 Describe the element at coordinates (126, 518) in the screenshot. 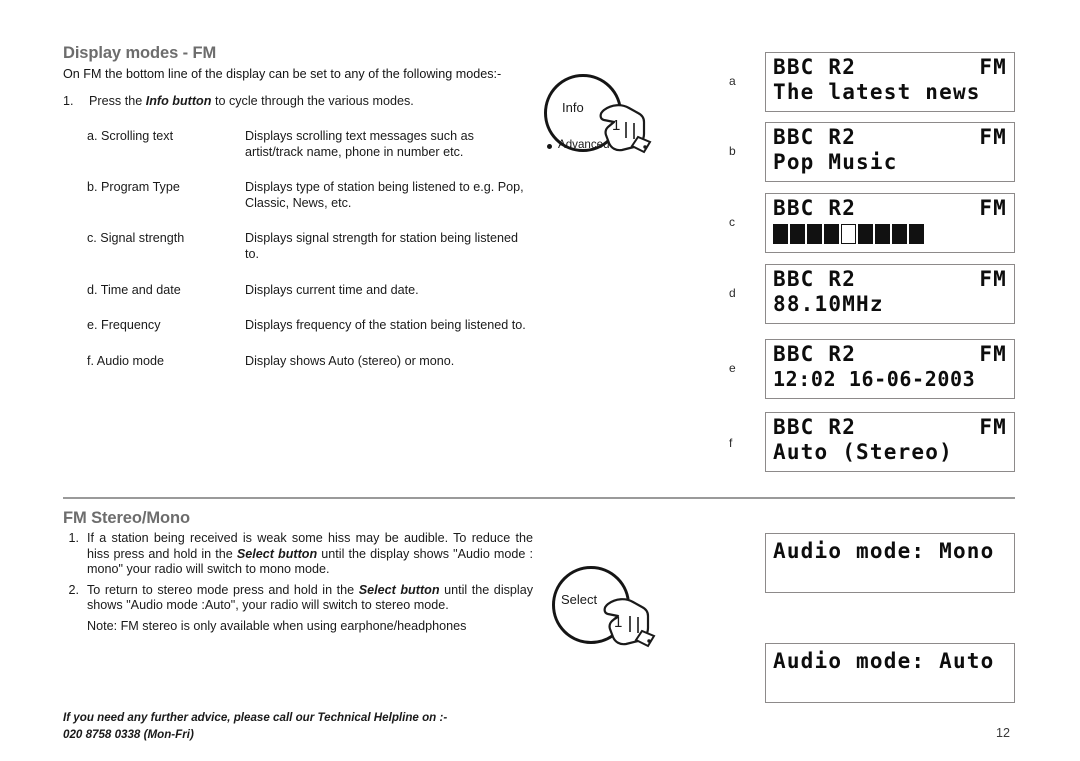

I see `section-title: FM Stereo/Mono` at that location.